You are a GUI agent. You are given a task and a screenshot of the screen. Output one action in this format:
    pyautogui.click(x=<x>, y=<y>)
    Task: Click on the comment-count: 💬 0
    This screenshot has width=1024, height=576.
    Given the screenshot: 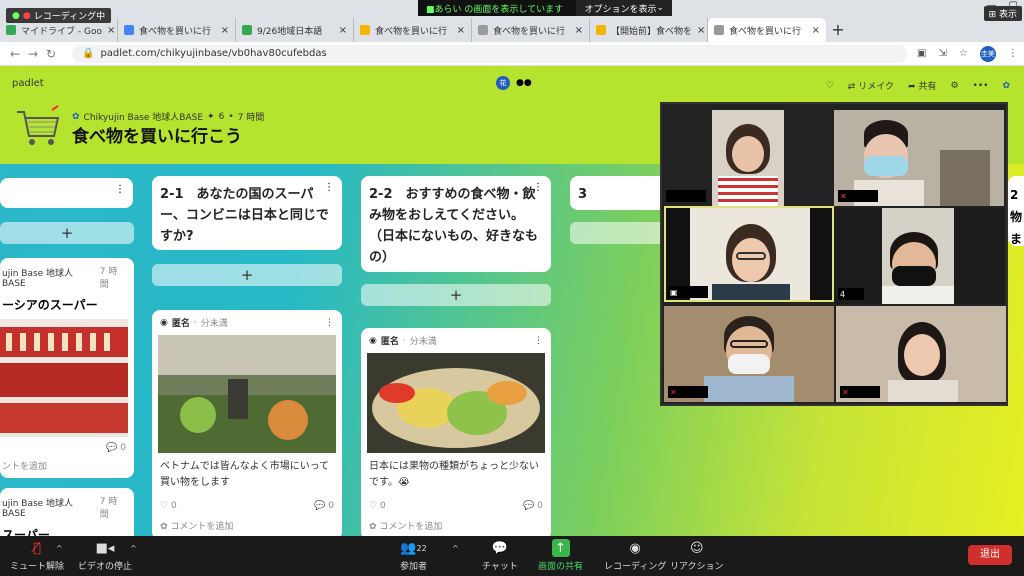 What is the action you would take?
    pyautogui.click(x=116, y=448)
    